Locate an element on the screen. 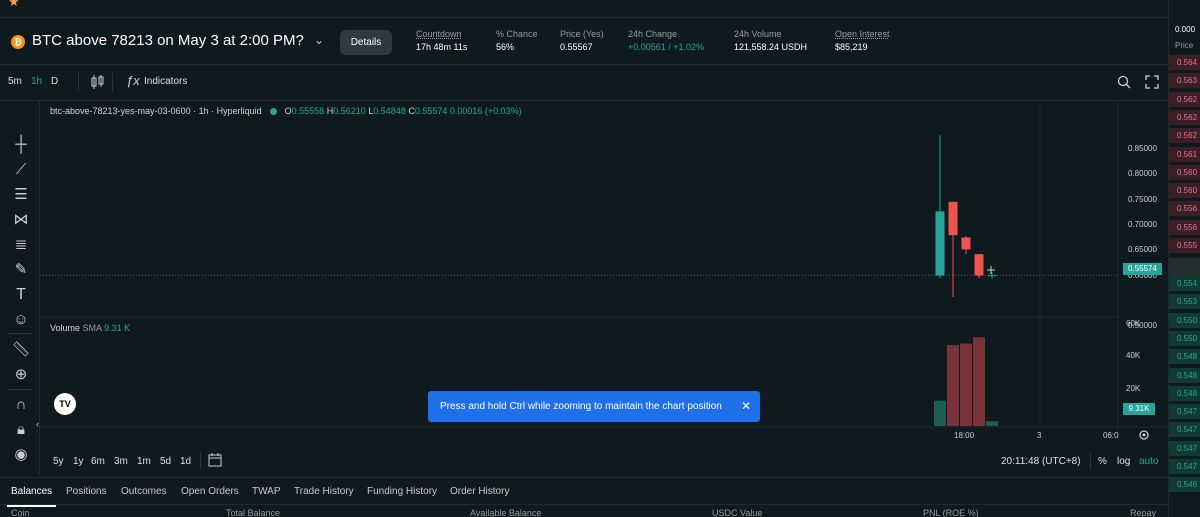  candlestick-type-icon is located at coordinates (97, 82).